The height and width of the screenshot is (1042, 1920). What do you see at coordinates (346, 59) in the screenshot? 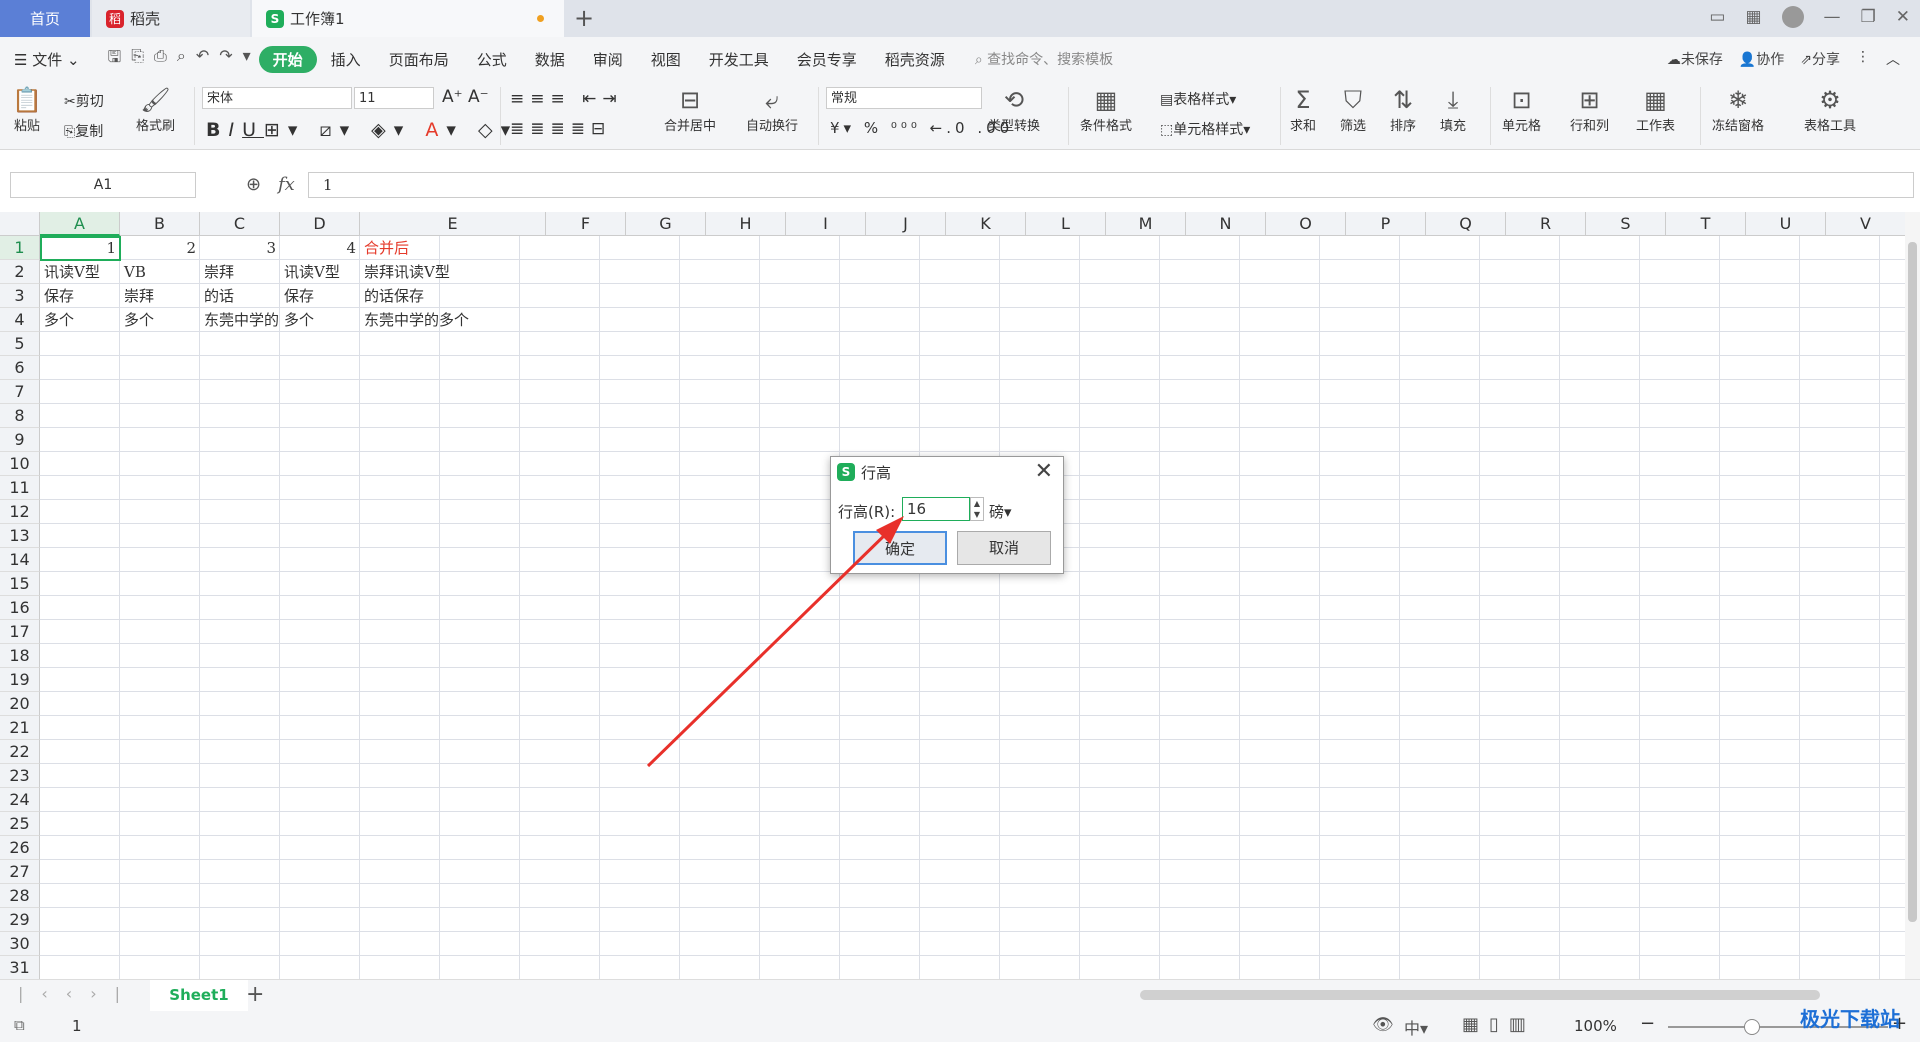
I see `menu-item-insert: 插入` at bounding box center [346, 59].